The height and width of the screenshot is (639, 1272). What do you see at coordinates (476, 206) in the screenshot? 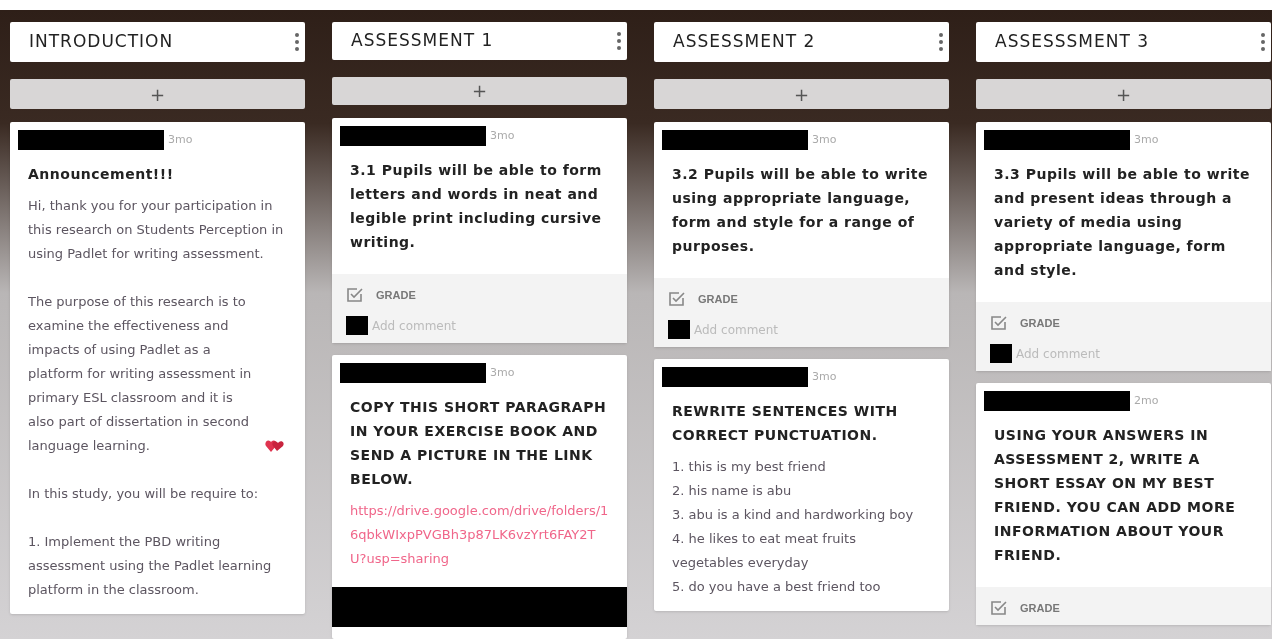
I see `post-title: 3.1 Pupils will be able to form letters and words in neat and legible print including cursive writing.` at bounding box center [476, 206].